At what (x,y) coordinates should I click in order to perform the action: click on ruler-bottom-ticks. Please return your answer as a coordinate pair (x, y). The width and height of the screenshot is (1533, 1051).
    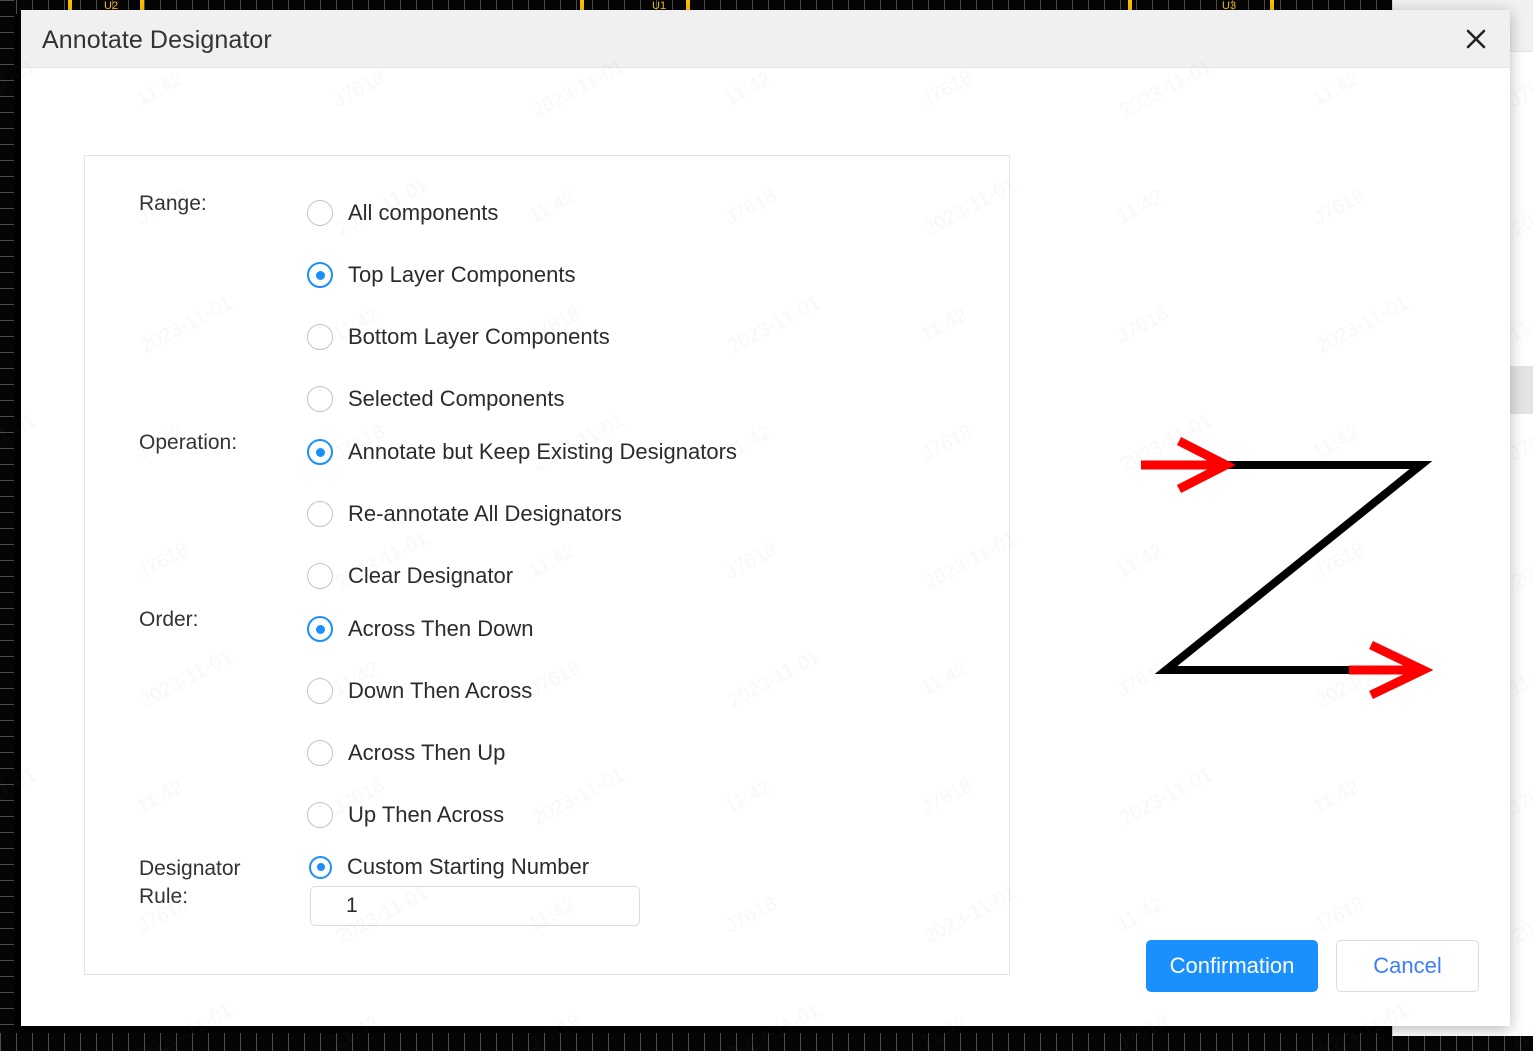
    Looking at the image, I should click on (766, 1042).